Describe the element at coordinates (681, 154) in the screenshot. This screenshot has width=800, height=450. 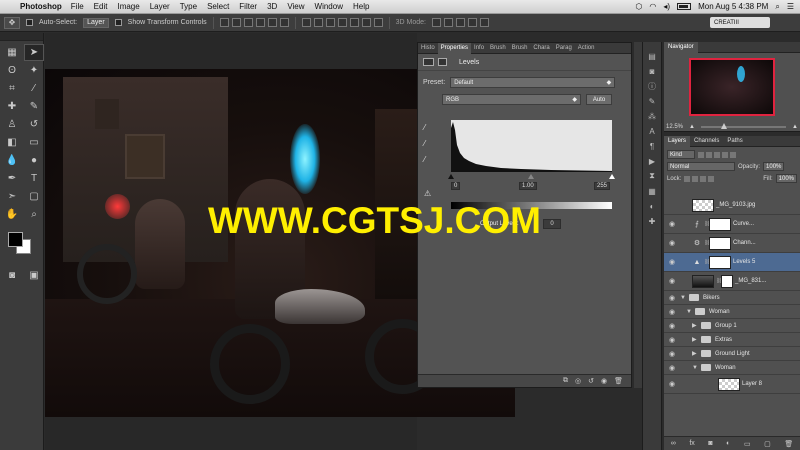
I see `filter-kind-dropdown: Kind` at that location.